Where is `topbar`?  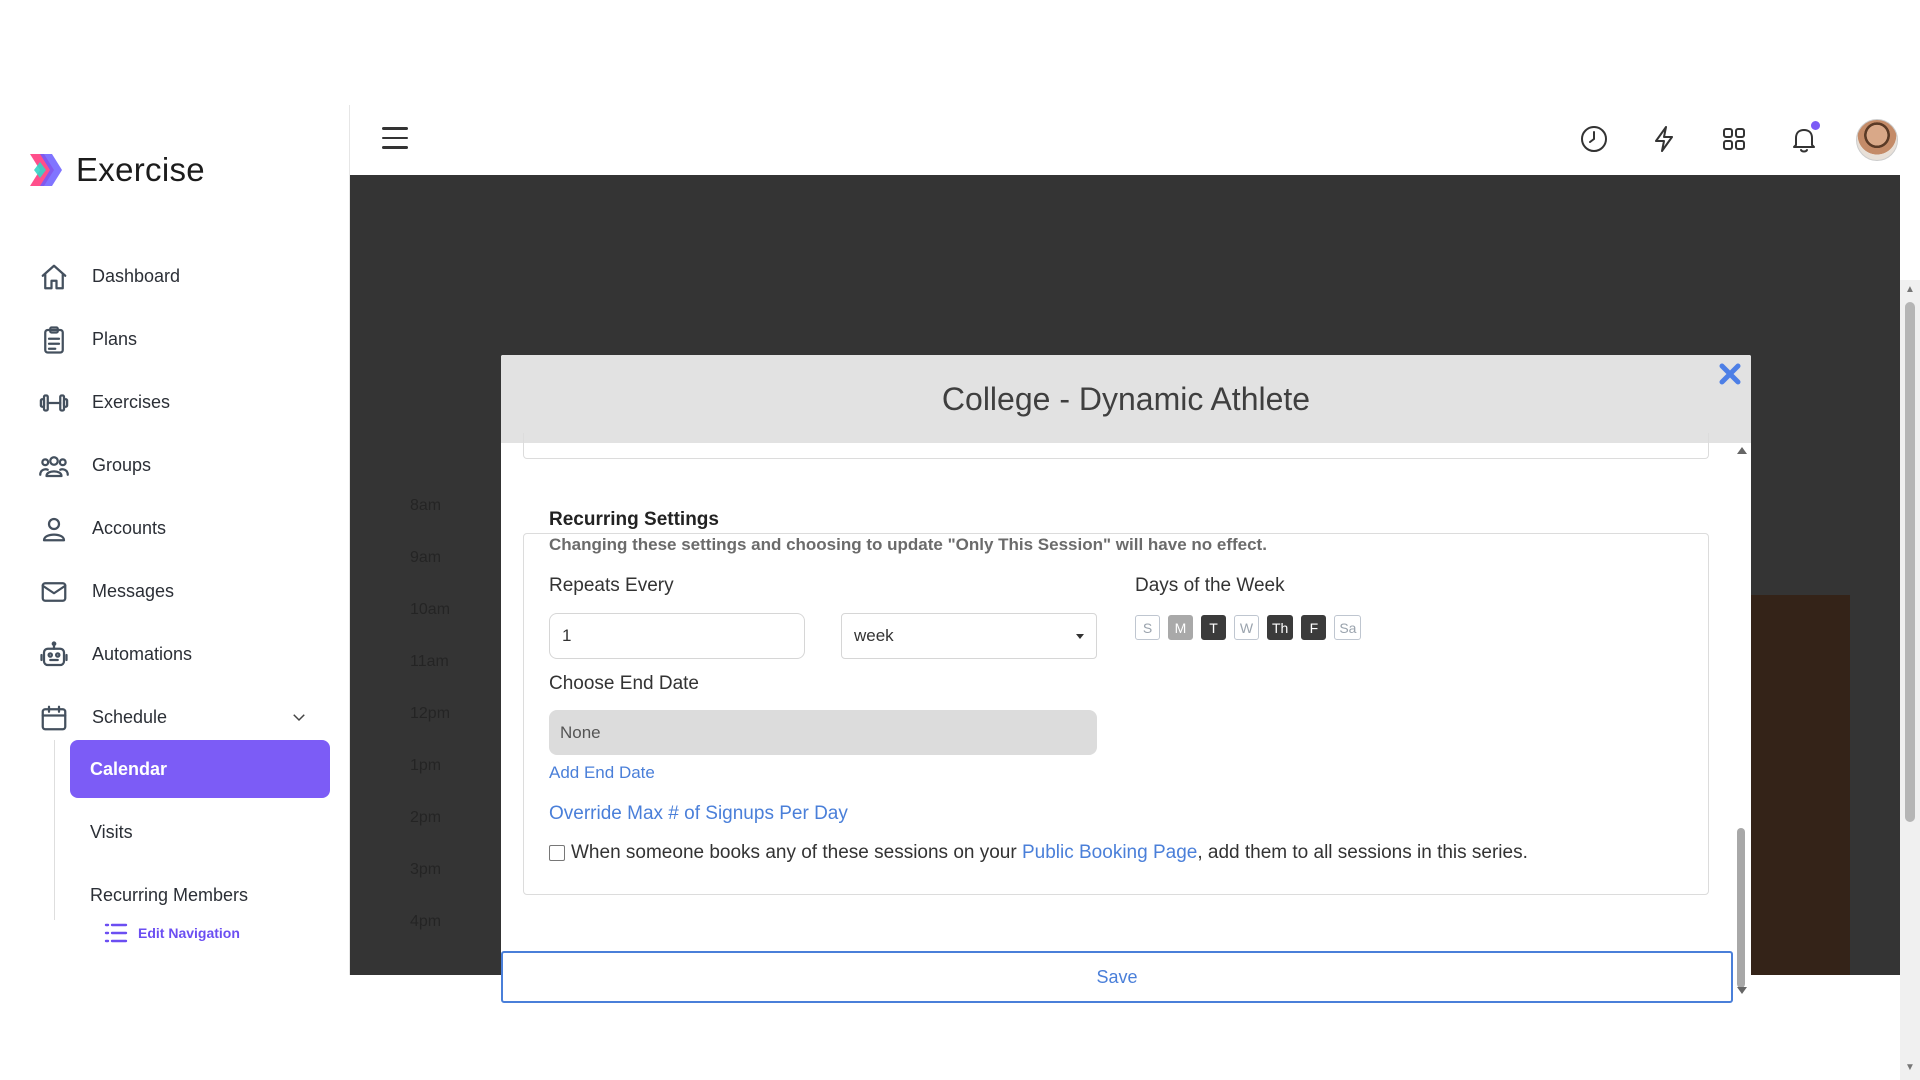 topbar is located at coordinates (1135, 140).